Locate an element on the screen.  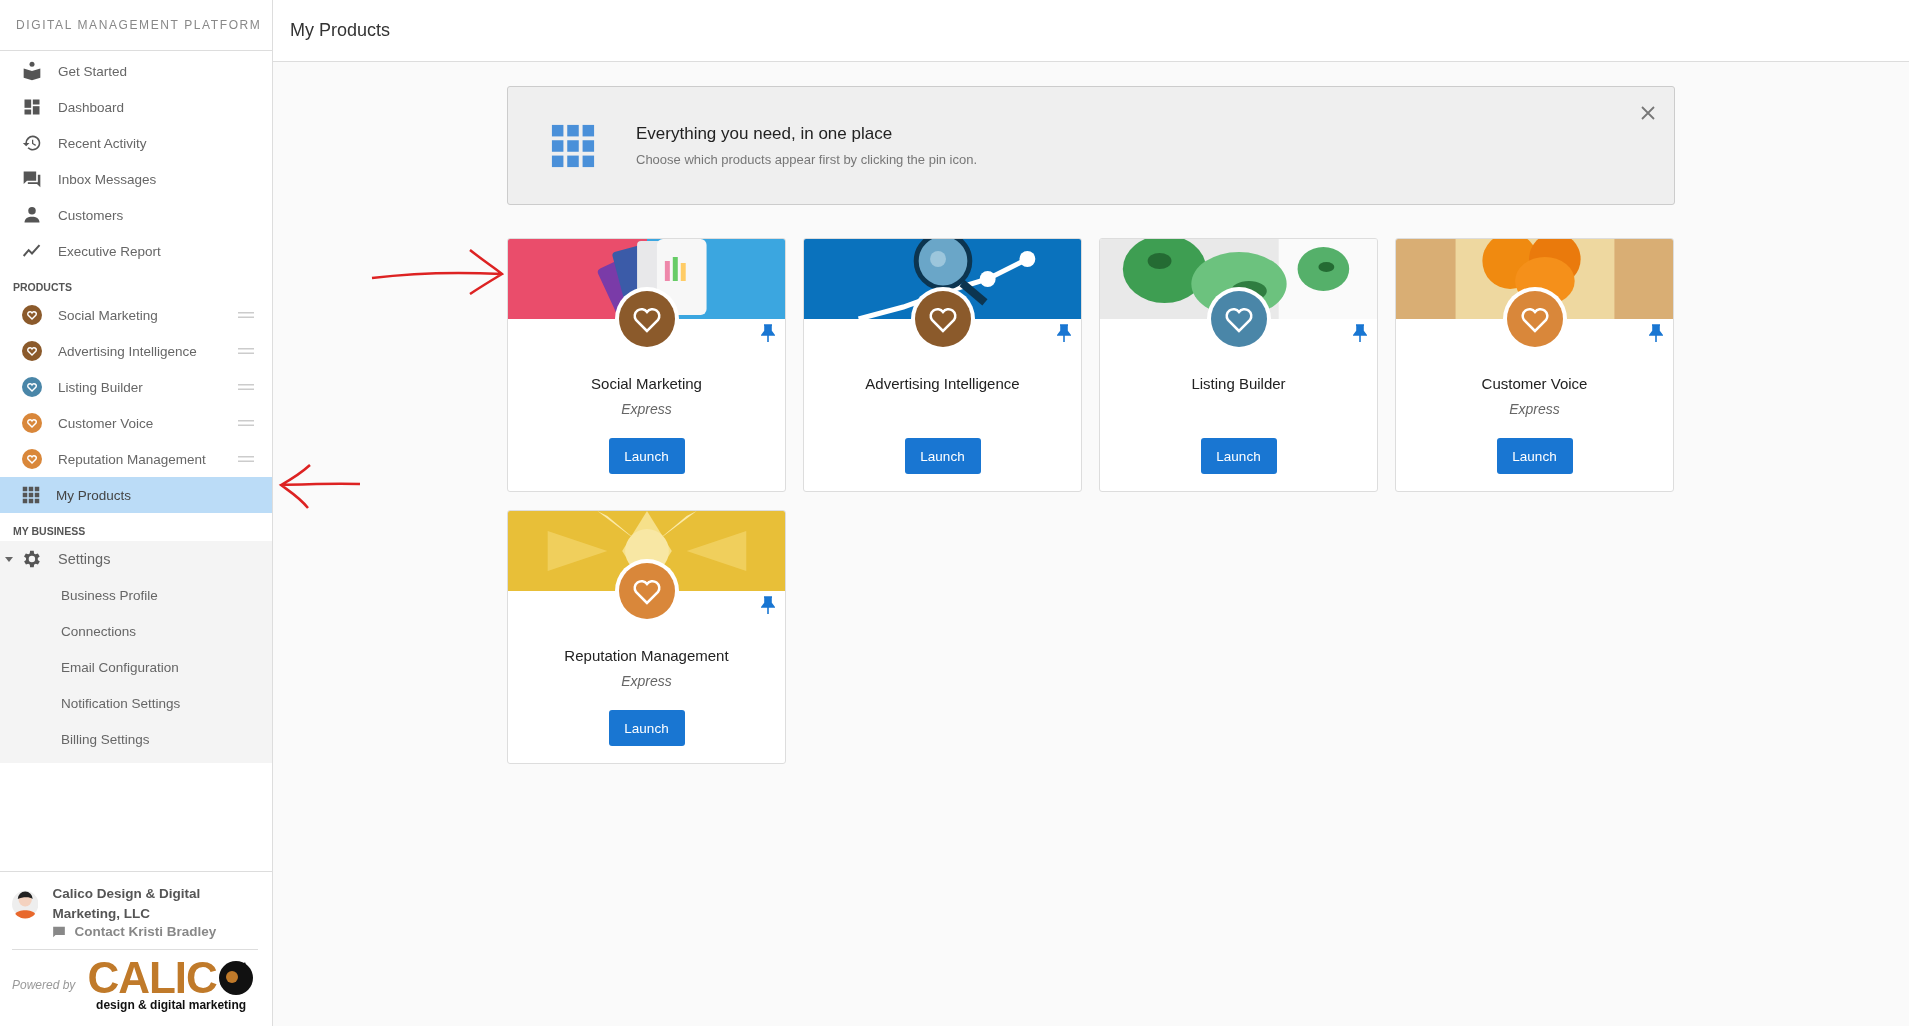
chat-icon is located at coordinates (59, 931).